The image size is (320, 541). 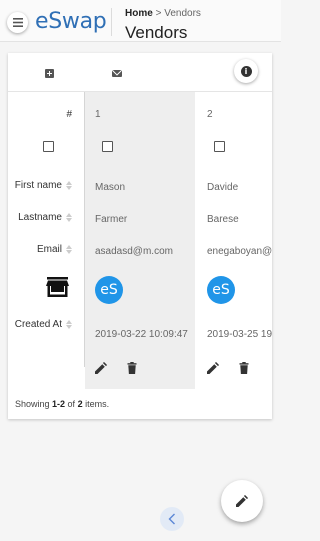 I want to click on first-name-cell: Davide, so click(x=223, y=187).